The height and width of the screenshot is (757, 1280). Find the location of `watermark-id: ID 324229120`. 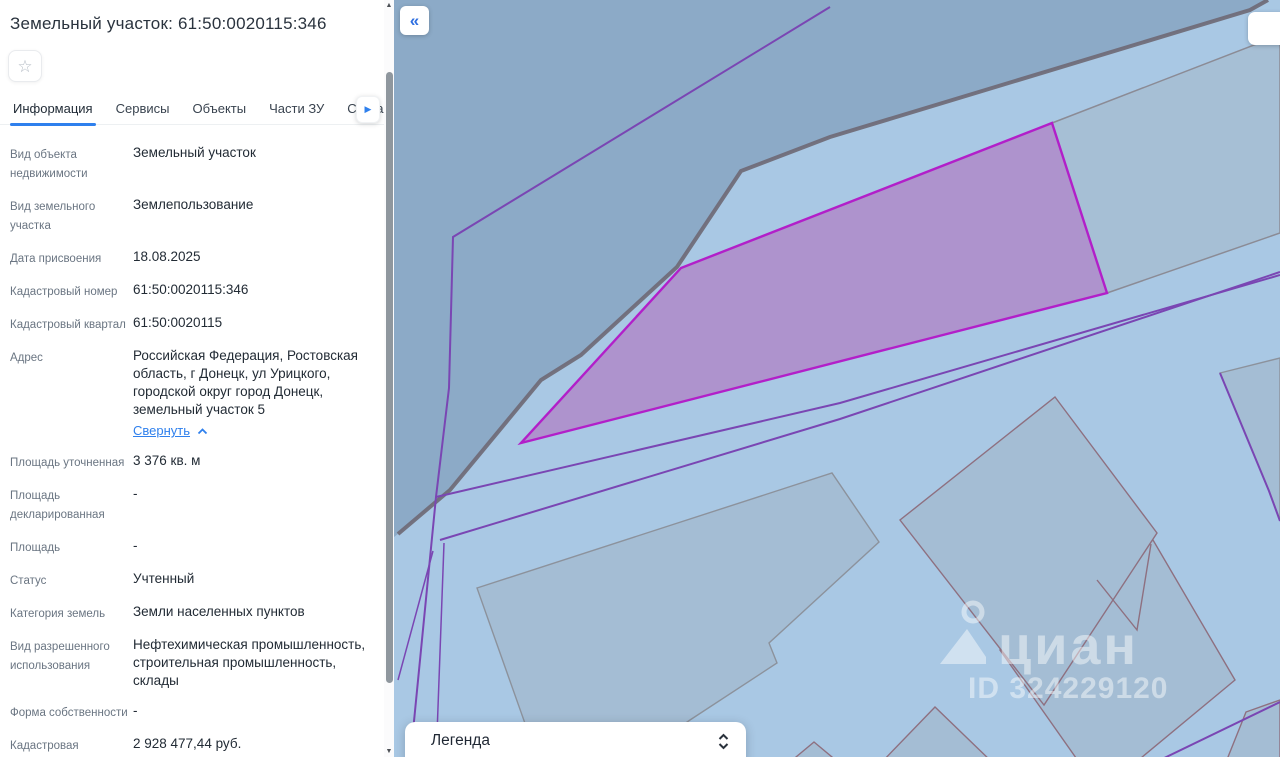

watermark-id: ID 324229120 is located at coordinates (1068, 688).